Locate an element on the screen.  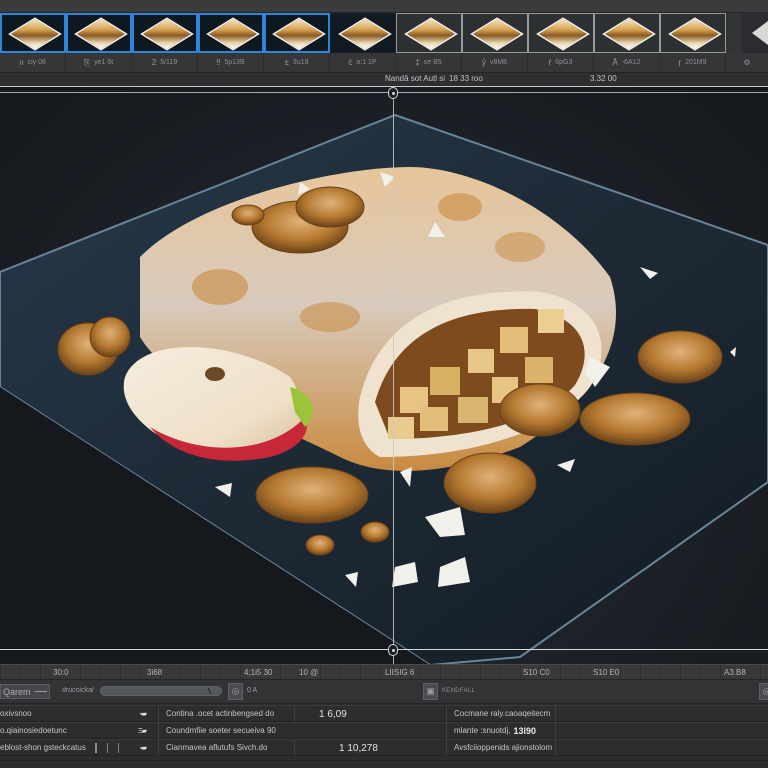
property-row: Cocmane raly.caoaqeitecm is located at coordinates (607, 713).